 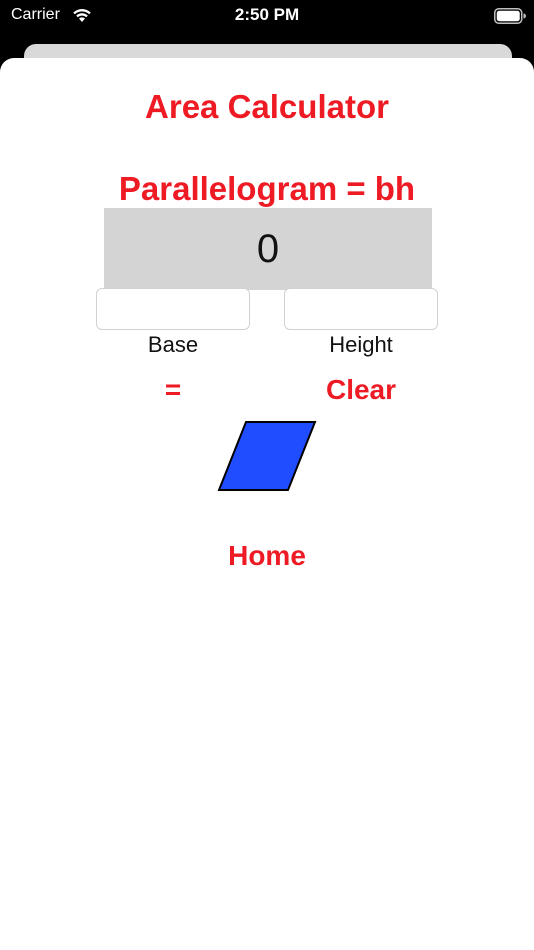 I want to click on base-input, so click(x=173, y=309).